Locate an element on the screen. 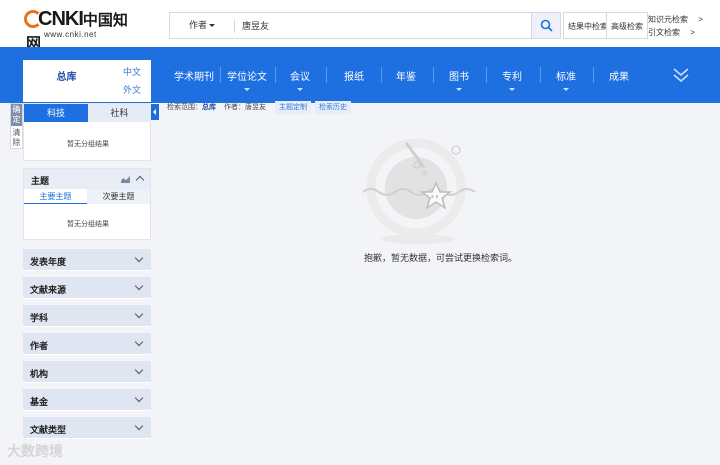  nav-item-patents: 专利 is located at coordinates (512, 75).